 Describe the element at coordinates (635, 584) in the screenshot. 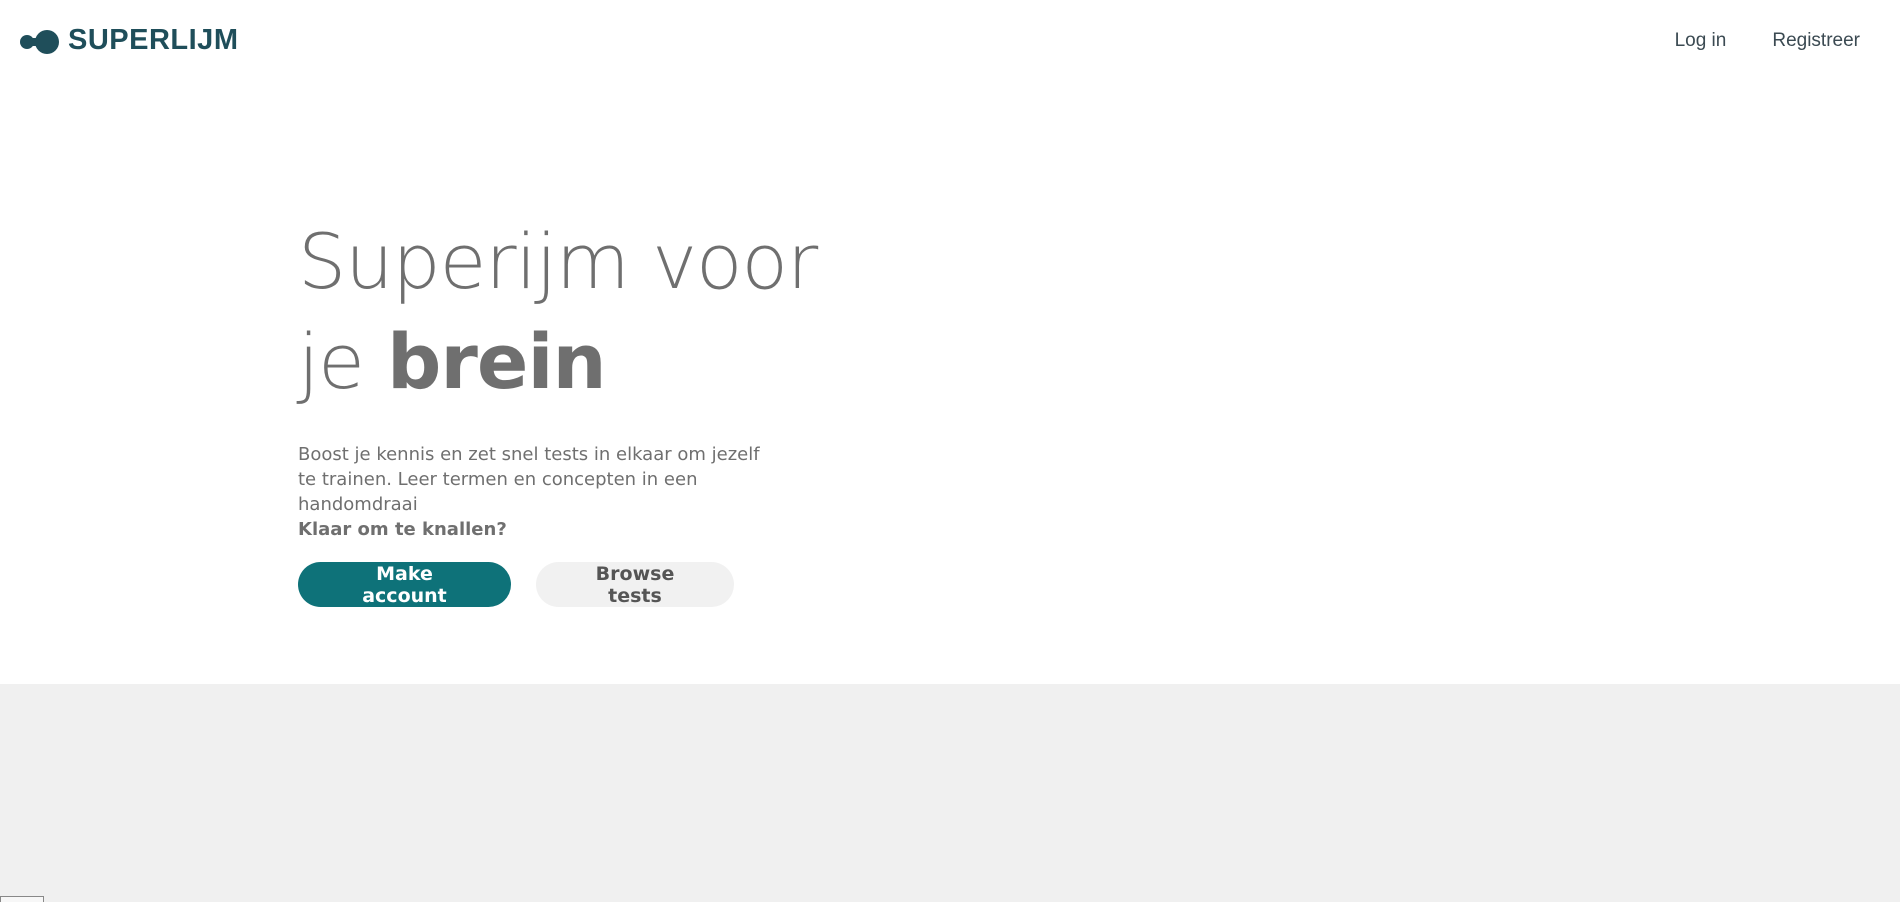

I see `browse-tests-button: Browse tests` at that location.